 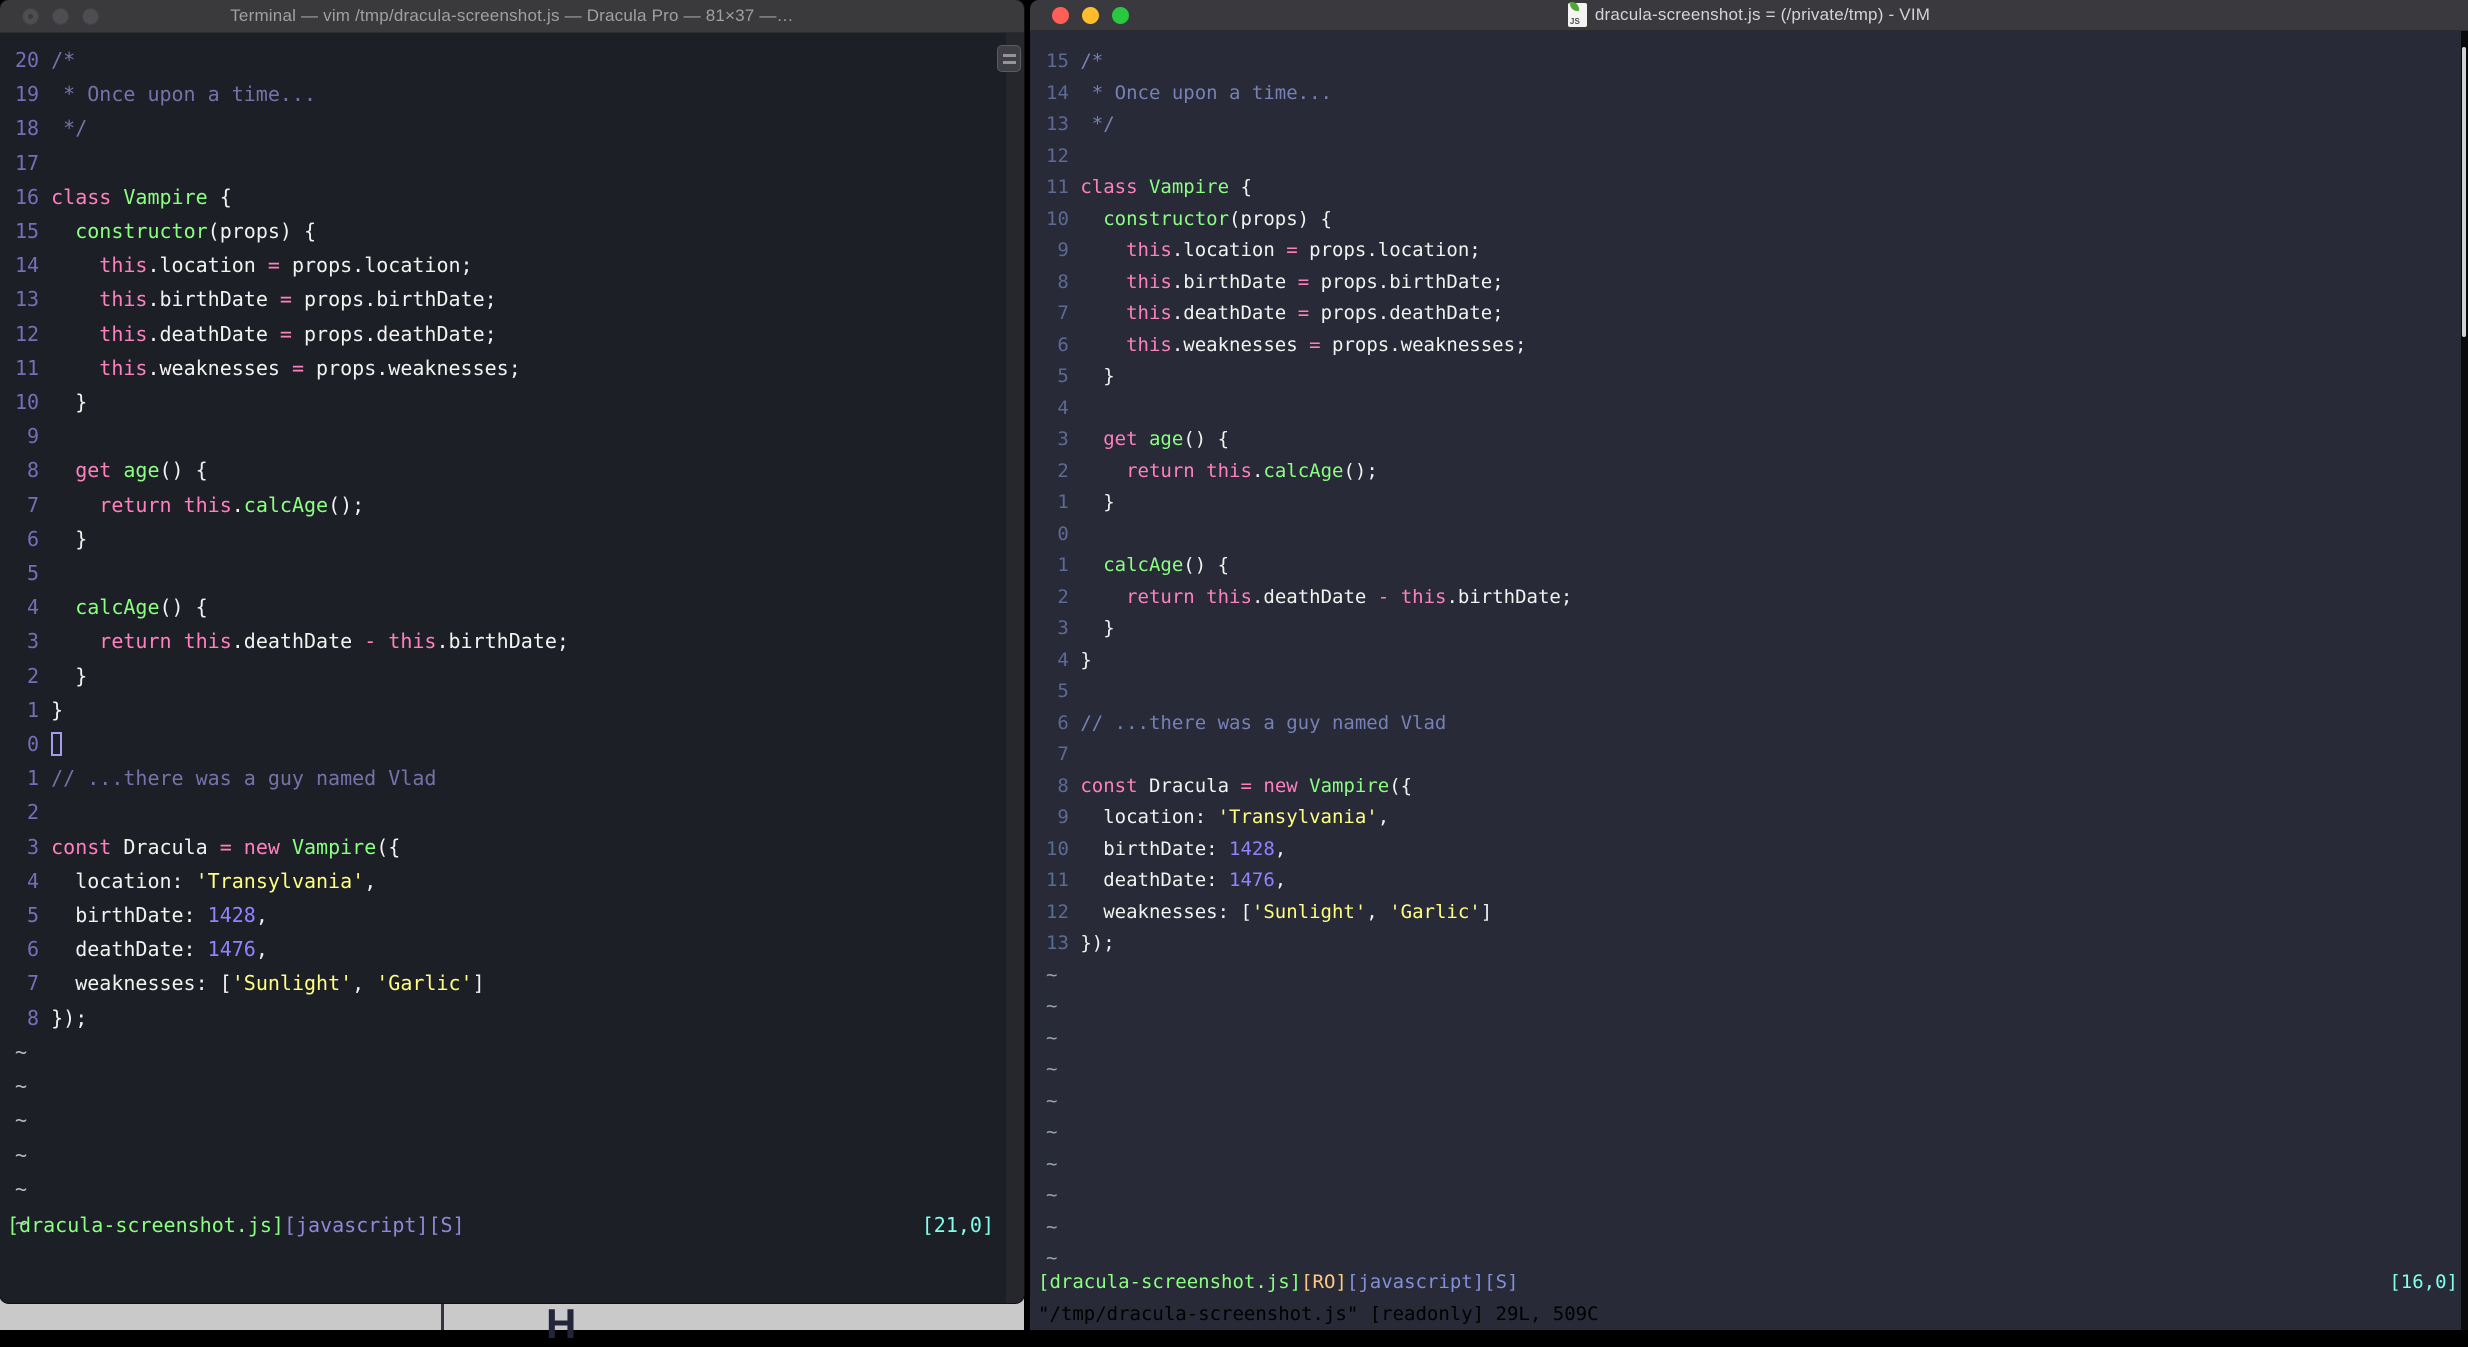 What do you see at coordinates (219, 368) in the screenshot?
I see `code-token-fg: .weaknesses` at bounding box center [219, 368].